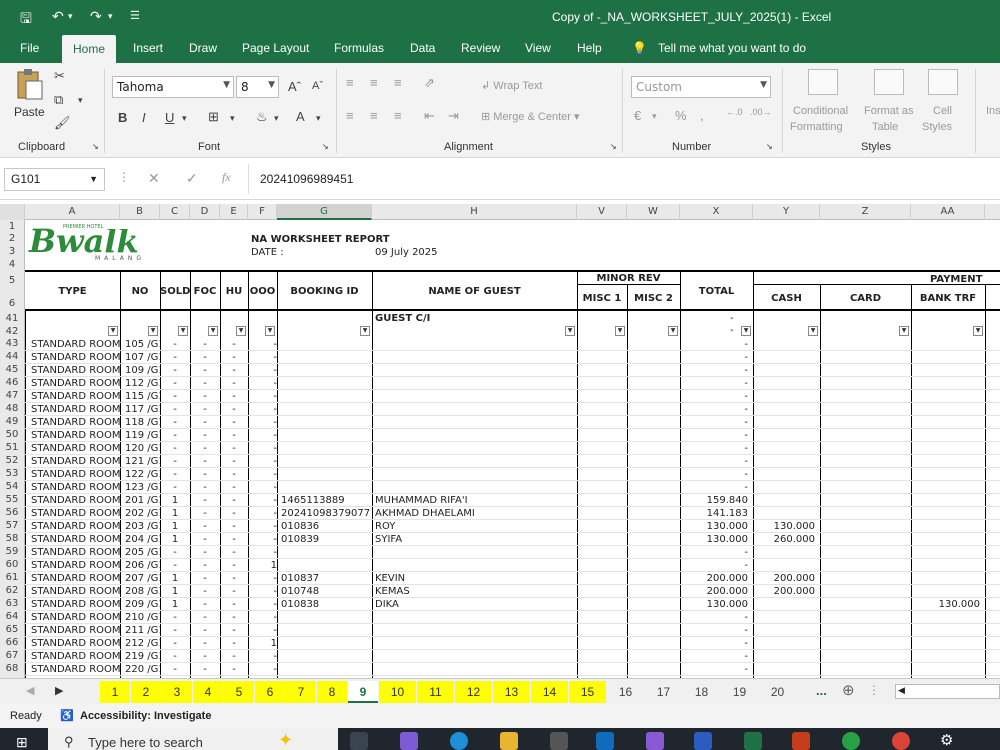  What do you see at coordinates (54, 179) in the screenshot?
I see `name-box: G101 ▼` at bounding box center [54, 179].